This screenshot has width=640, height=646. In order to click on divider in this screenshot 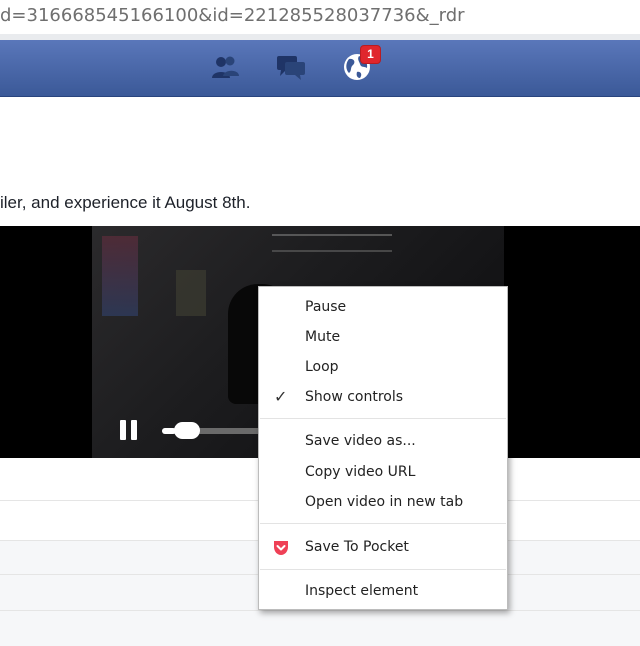, I will do `click(320, 610)`.